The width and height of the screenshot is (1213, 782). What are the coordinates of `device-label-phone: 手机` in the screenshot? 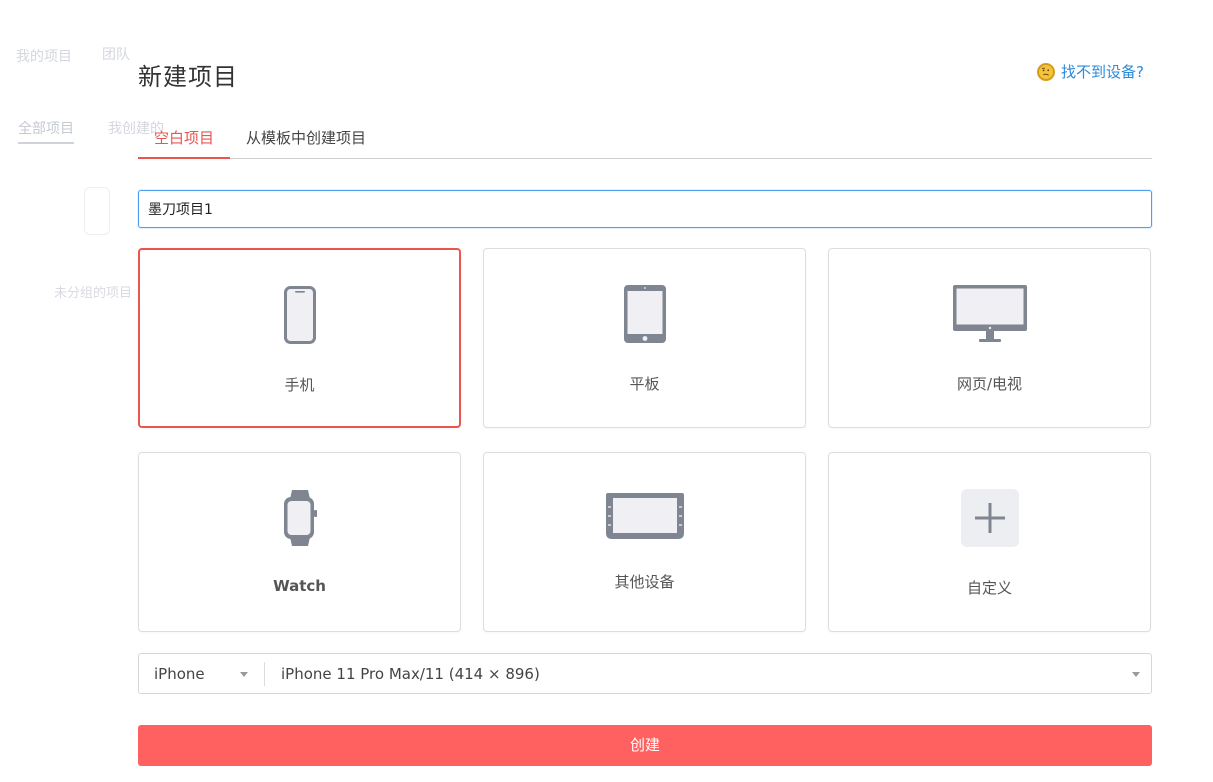 It's located at (299, 385).